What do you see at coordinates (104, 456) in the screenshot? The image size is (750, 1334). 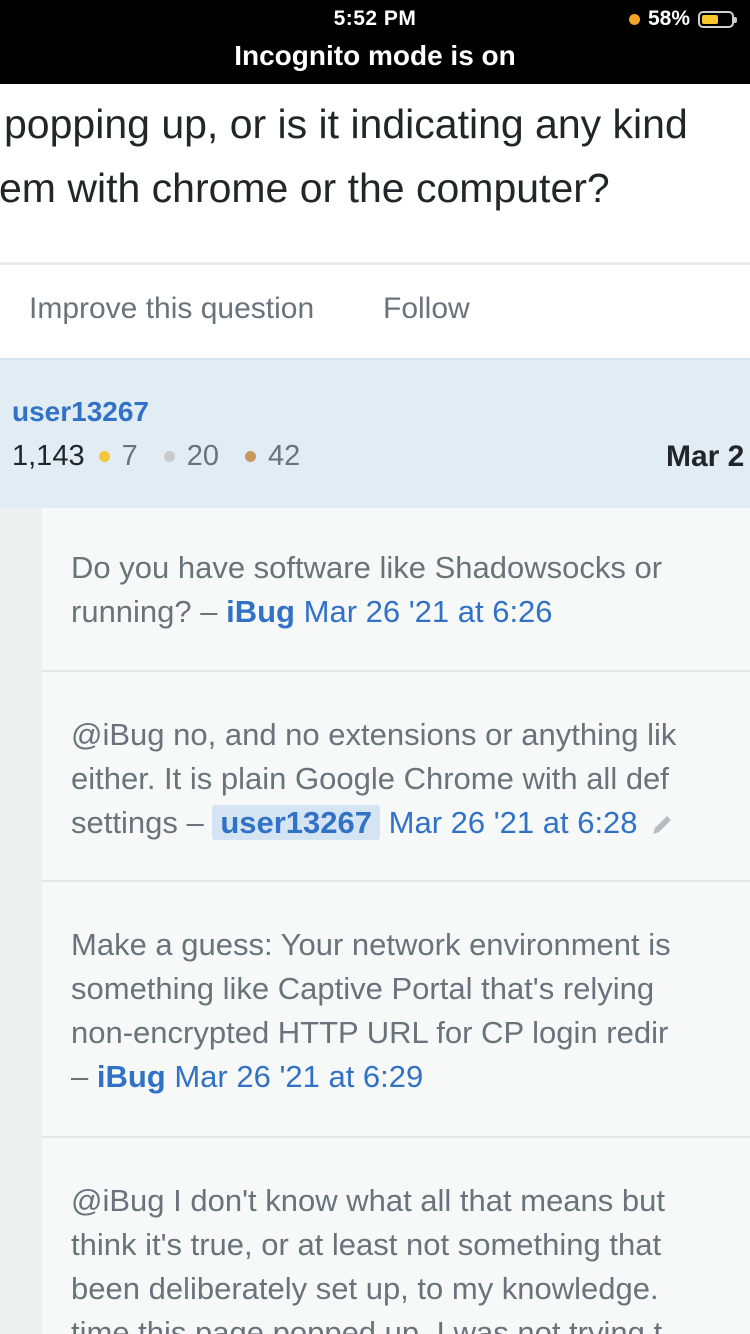 I see `gold-badge-icon` at bounding box center [104, 456].